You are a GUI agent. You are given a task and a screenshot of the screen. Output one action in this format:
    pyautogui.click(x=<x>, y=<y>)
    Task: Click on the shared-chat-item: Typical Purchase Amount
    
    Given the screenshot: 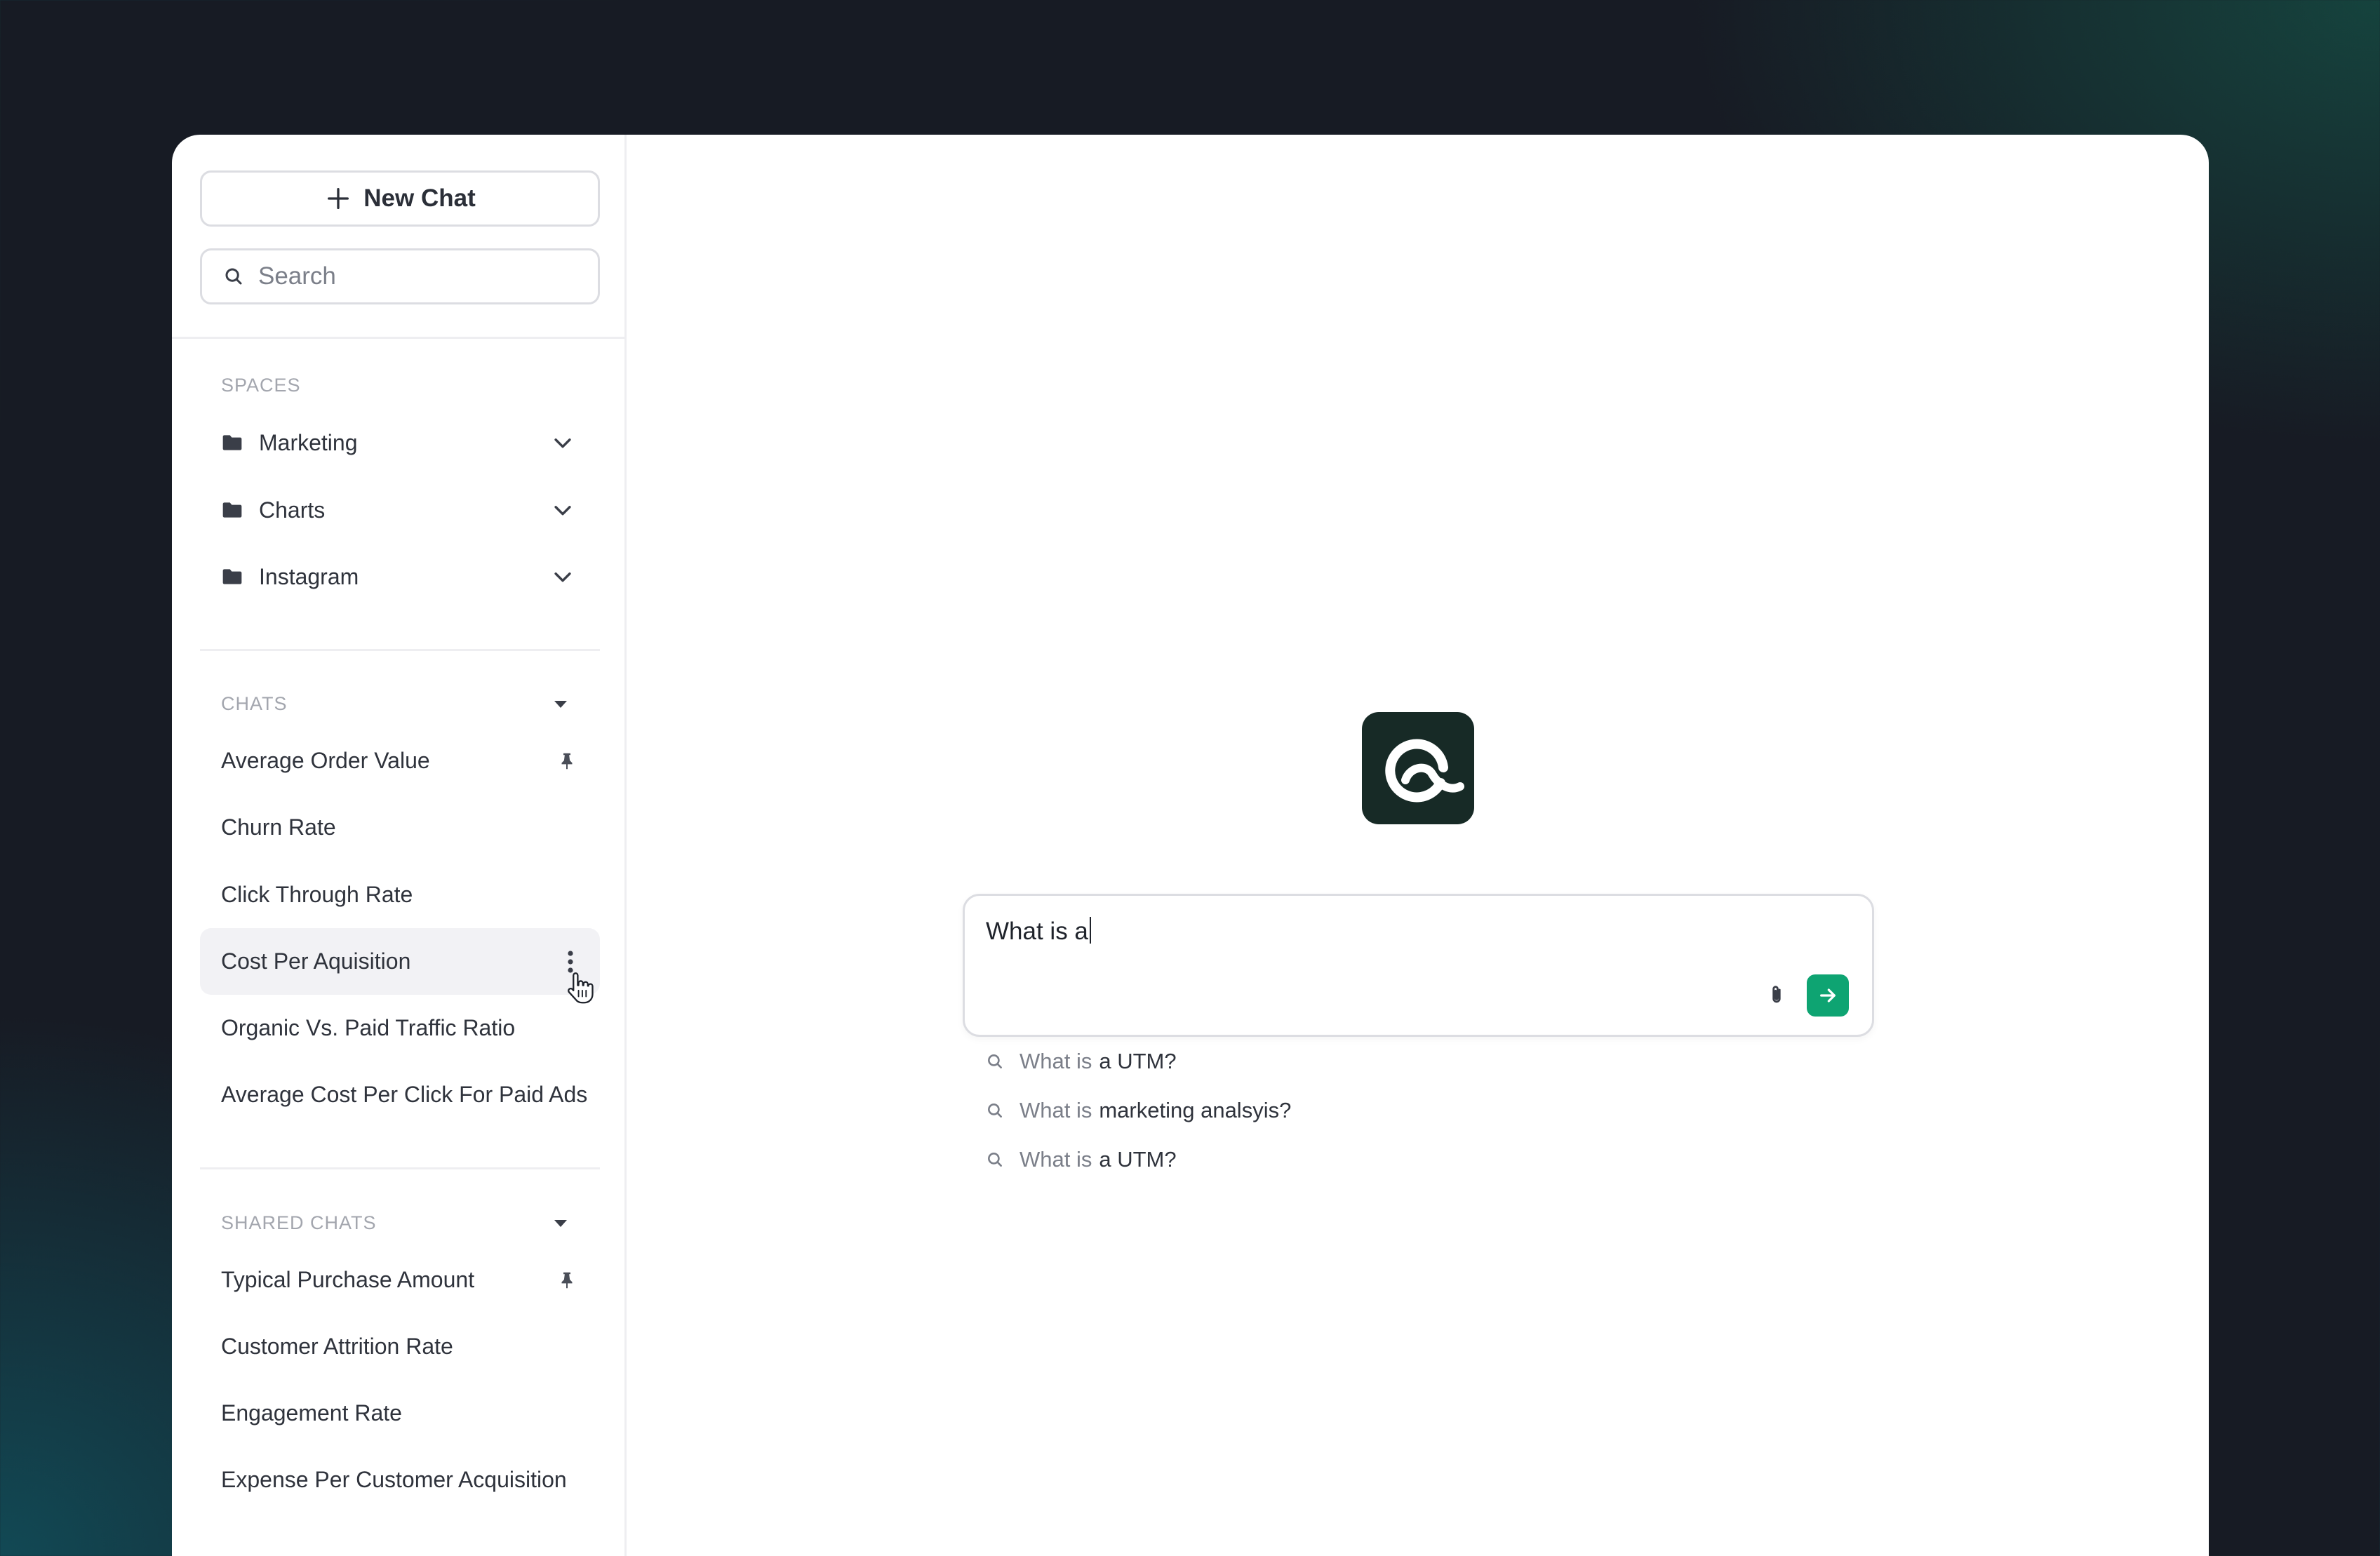 What is the action you would take?
    pyautogui.click(x=400, y=1280)
    